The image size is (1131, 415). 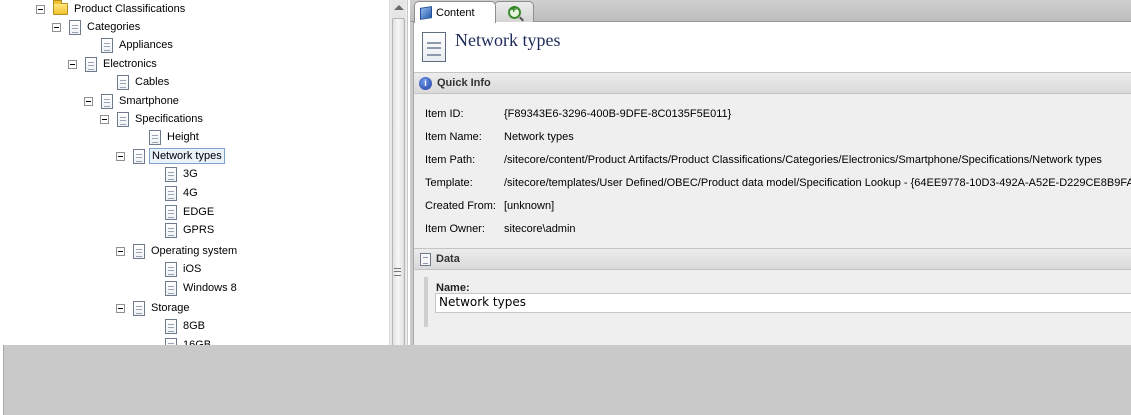 I want to click on tree-node: Electronics, so click(x=113, y=64).